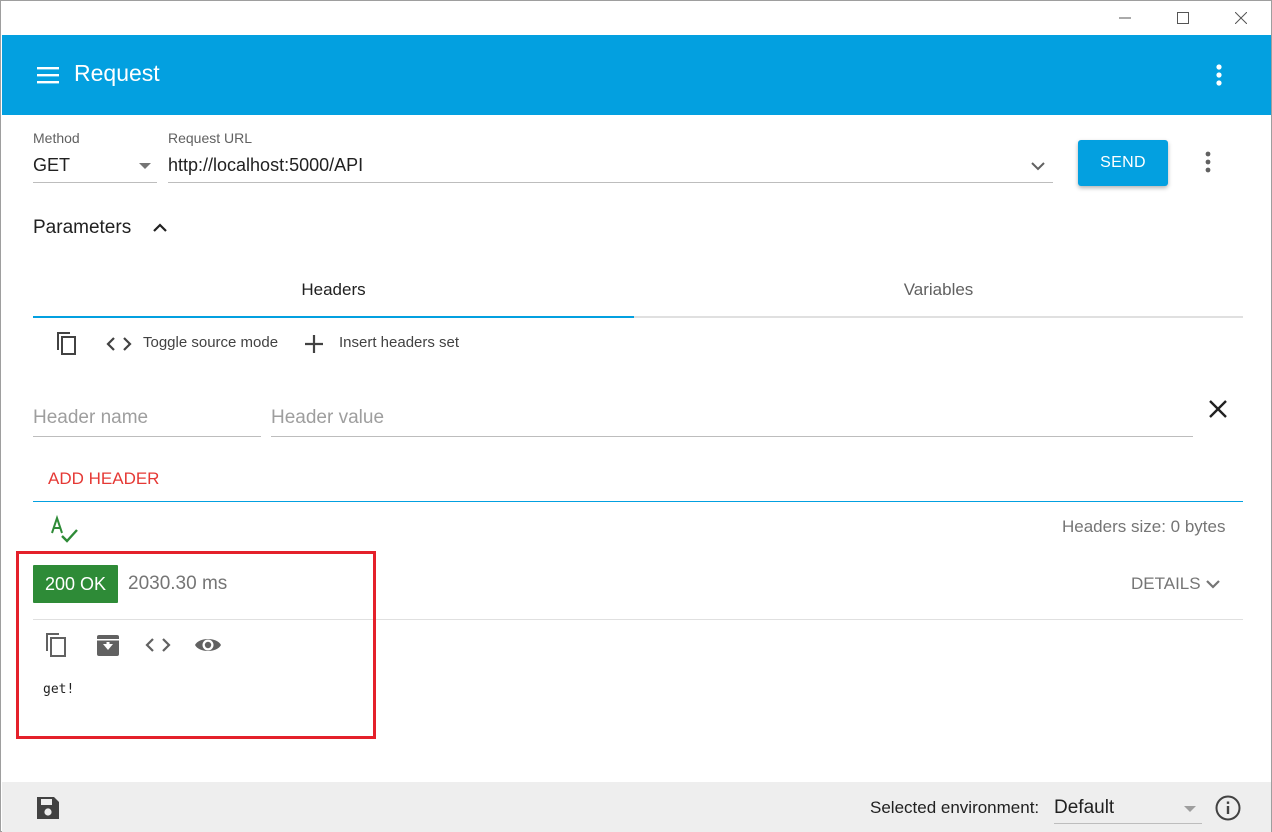 Image resolution: width=1272 pixels, height=832 pixels. I want to click on window-titlebar, so click(636, 18).